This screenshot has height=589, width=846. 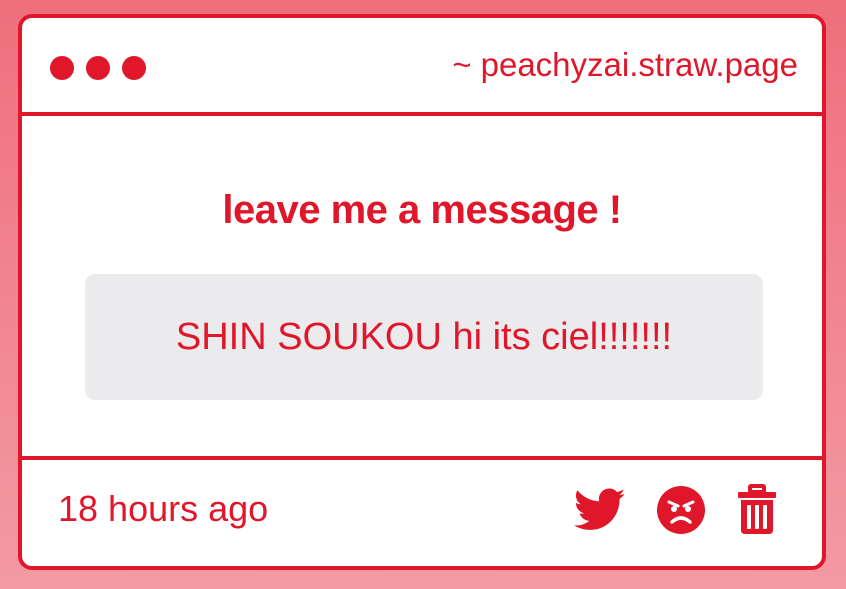 What do you see at coordinates (422, 210) in the screenshot?
I see `page-title: leave me a message !` at bounding box center [422, 210].